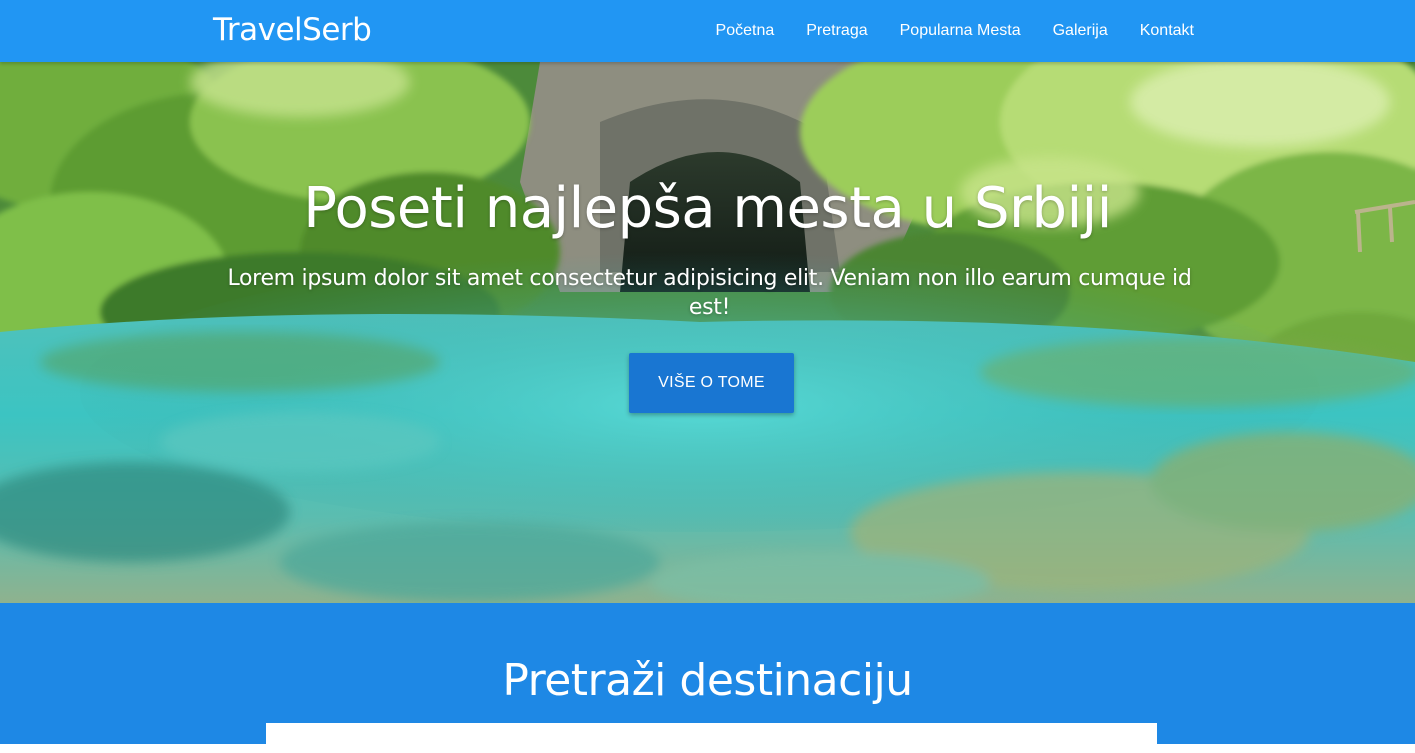  I want to click on nav-link-pocetna: Početna, so click(745, 31).